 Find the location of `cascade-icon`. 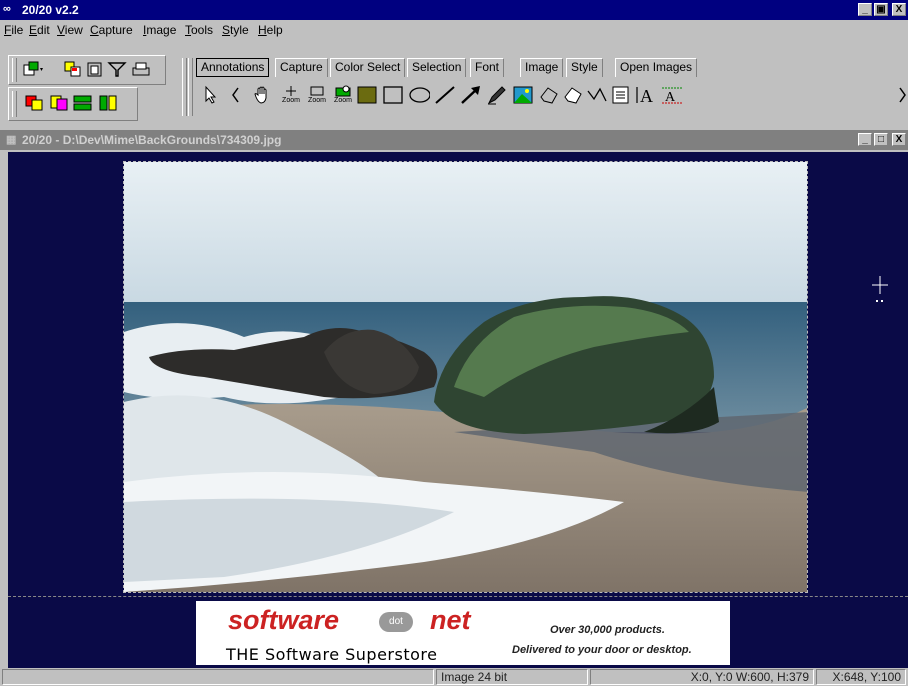

cascade-icon is located at coordinates (35, 103).